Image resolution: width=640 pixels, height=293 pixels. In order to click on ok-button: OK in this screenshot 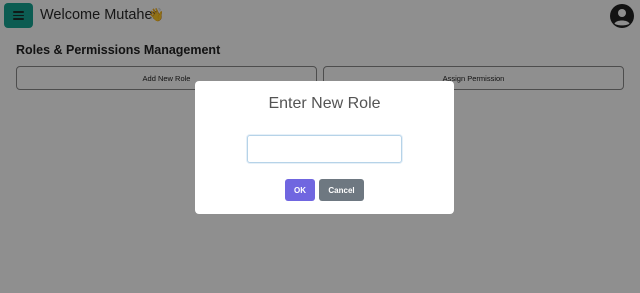, I will do `click(300, 190)`.